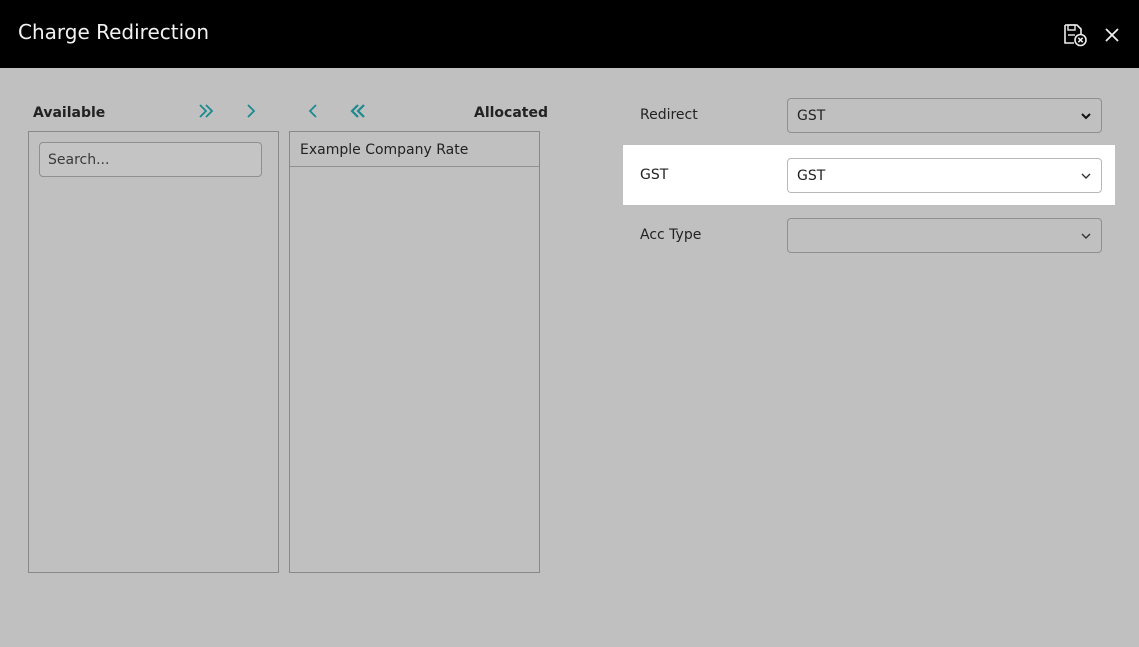 The width and height of the screenshot is (1139, 647). I want to click on list-item: Example Company Rate, so click(414, 149).